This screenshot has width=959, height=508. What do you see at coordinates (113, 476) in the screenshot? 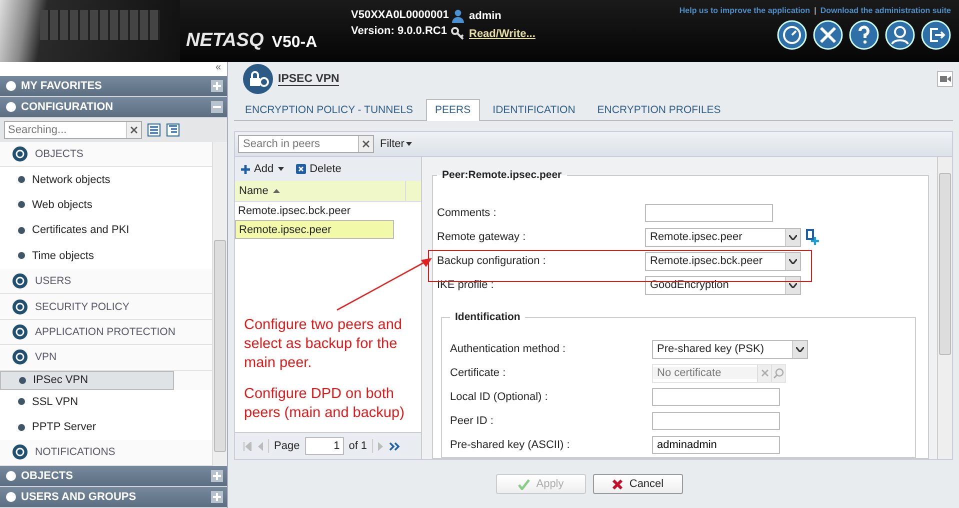
I see `section-header: OBJECTS` at bounding box center [113, 476].